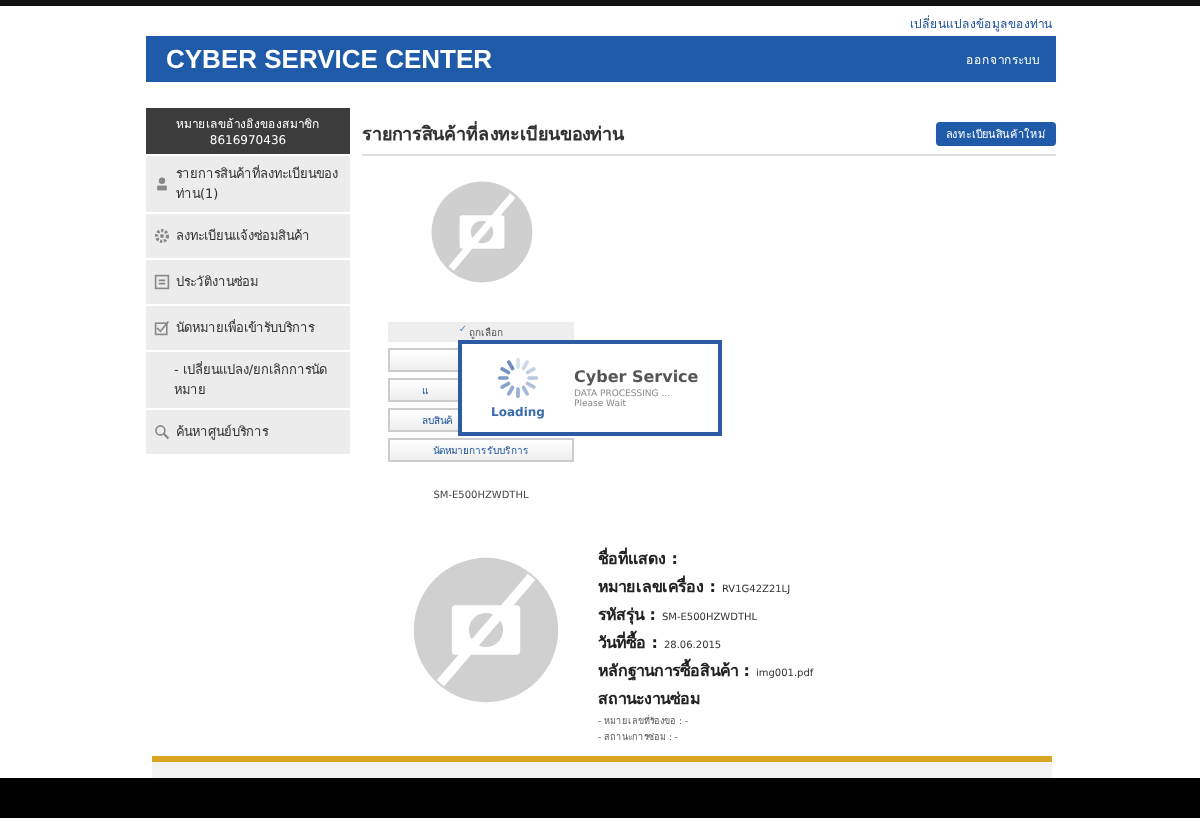 This screenshot has width=1200, height=818. Describe the element at coordinates (518, 378) in the screenshot. I see `spinner-icon` at that location.